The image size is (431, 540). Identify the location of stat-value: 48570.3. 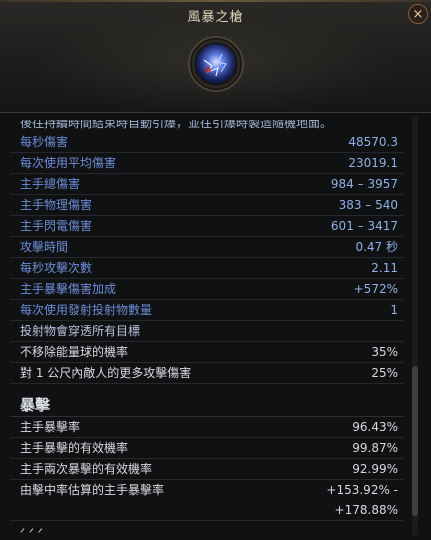
(373, 142).